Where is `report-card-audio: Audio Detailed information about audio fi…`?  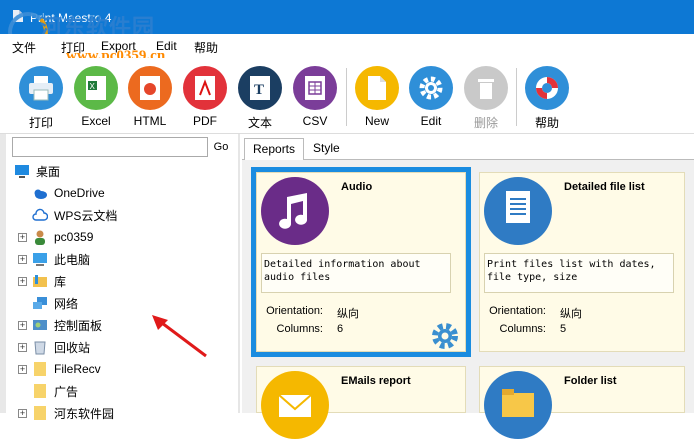 report-card-audio: Audio Detailed information about audio fi… is located at coordinates (361, 262).